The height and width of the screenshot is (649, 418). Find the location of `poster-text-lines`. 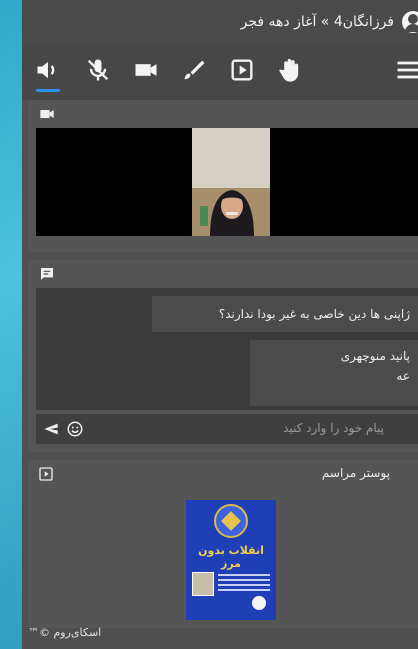

poster-text-lines is located at coordinates (244, 584).